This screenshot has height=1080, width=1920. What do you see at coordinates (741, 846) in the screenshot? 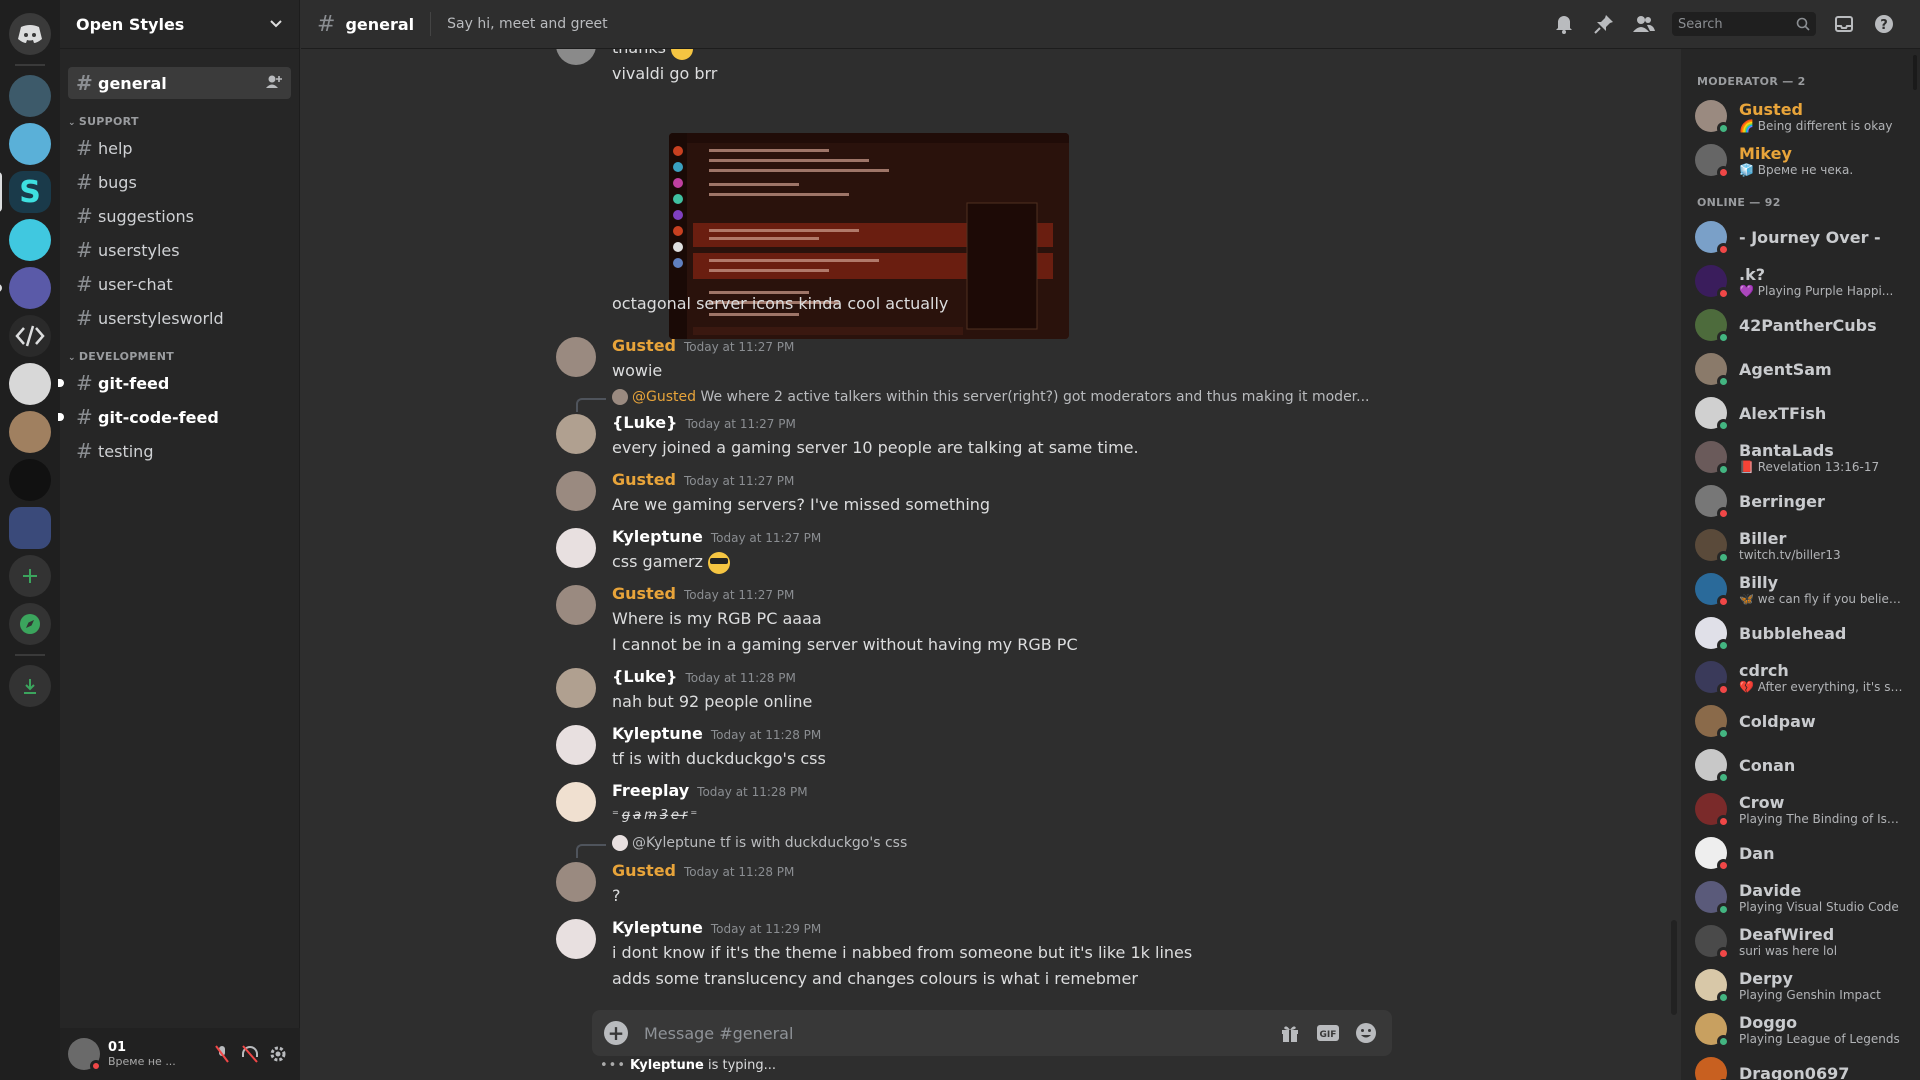
I see `reply-reference: @Kyleptune tf is with duckduckgo's css` at bounding box center [741, 846].